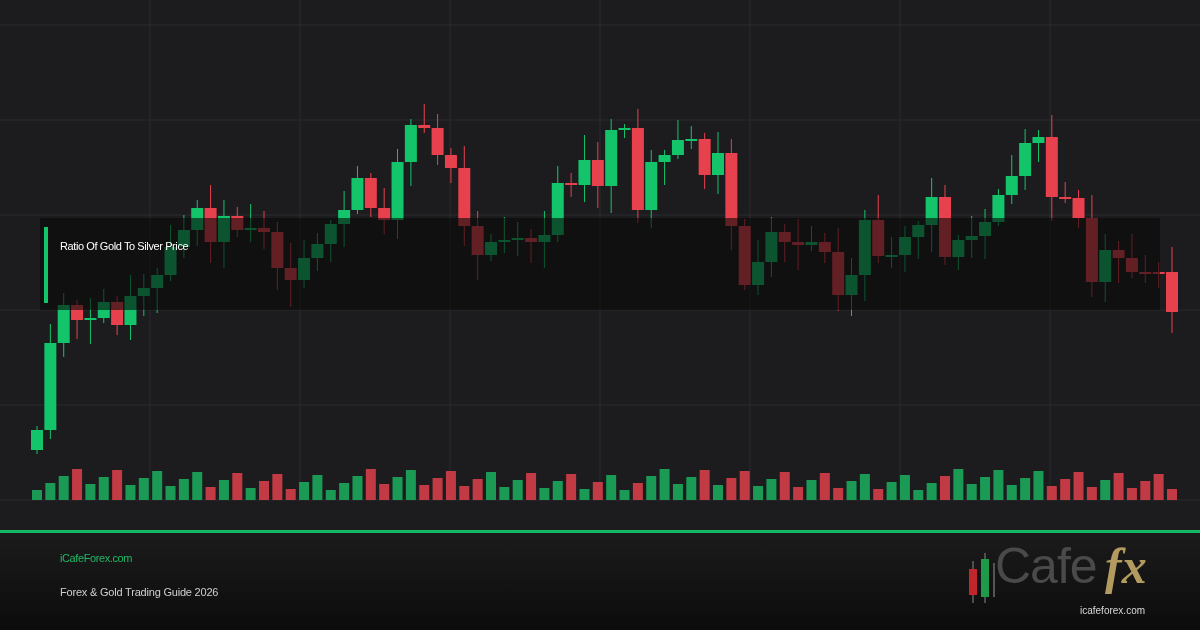 The width and height of the screenshot is (1200, 630). I want to click on site-link: iCafeForex.com, so click(96, 558).